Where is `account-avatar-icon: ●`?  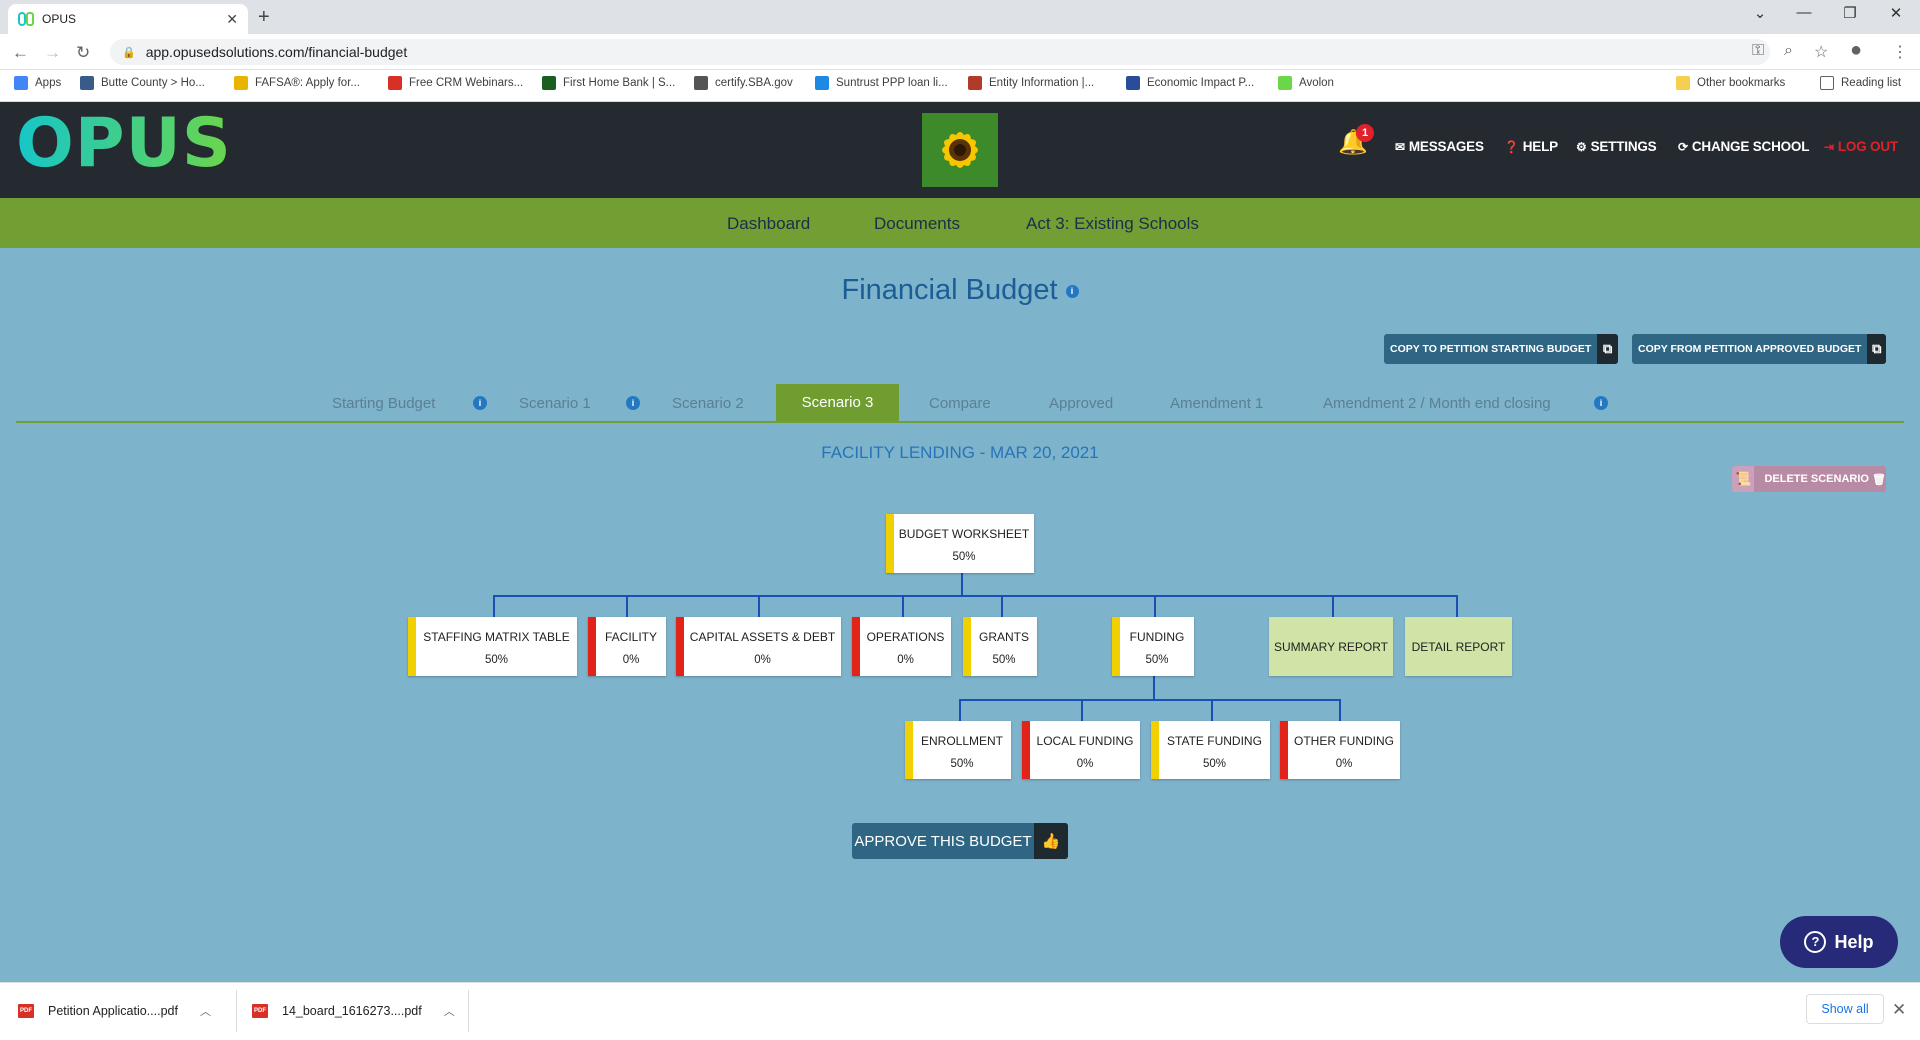 account-avatar-icon: ● is located at coordinates (1856, 50).